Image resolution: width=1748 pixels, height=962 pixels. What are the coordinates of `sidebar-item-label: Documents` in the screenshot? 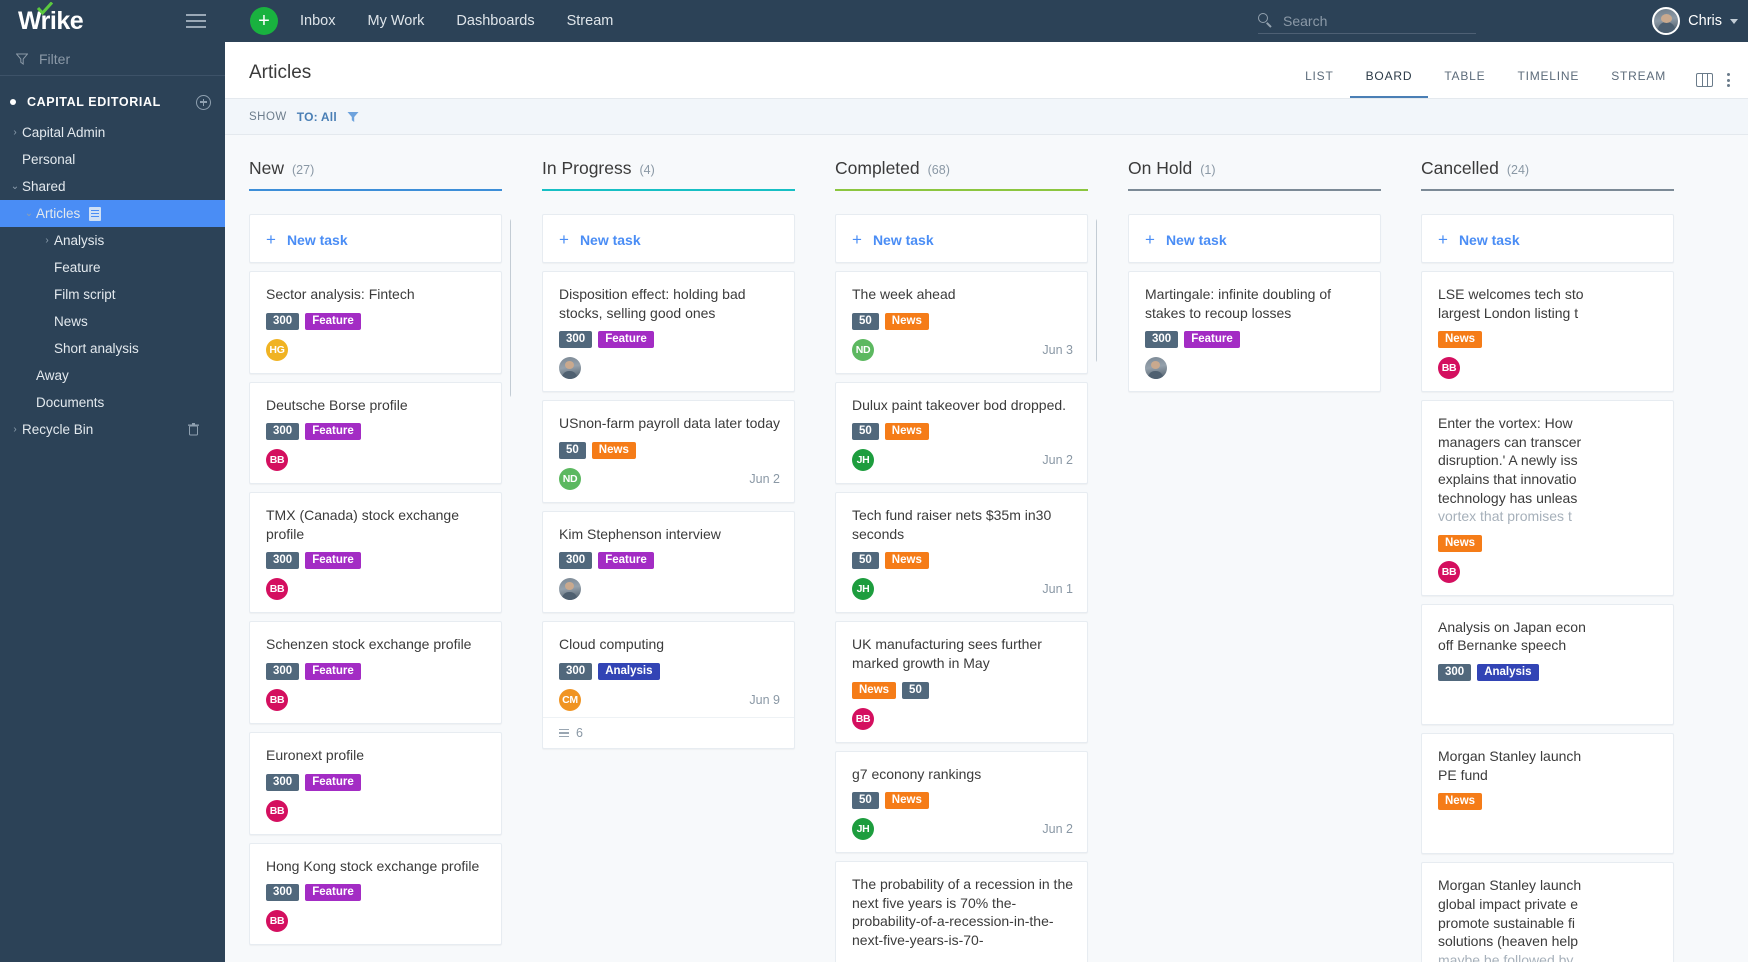 It's located at (70, 402).